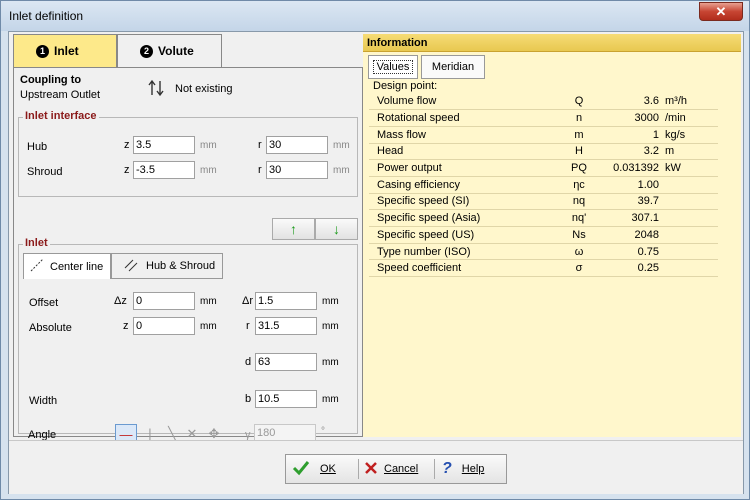 The height and width of the screenshot is (500, 750). I want to click on question-icon: ?, so click(447, 468).